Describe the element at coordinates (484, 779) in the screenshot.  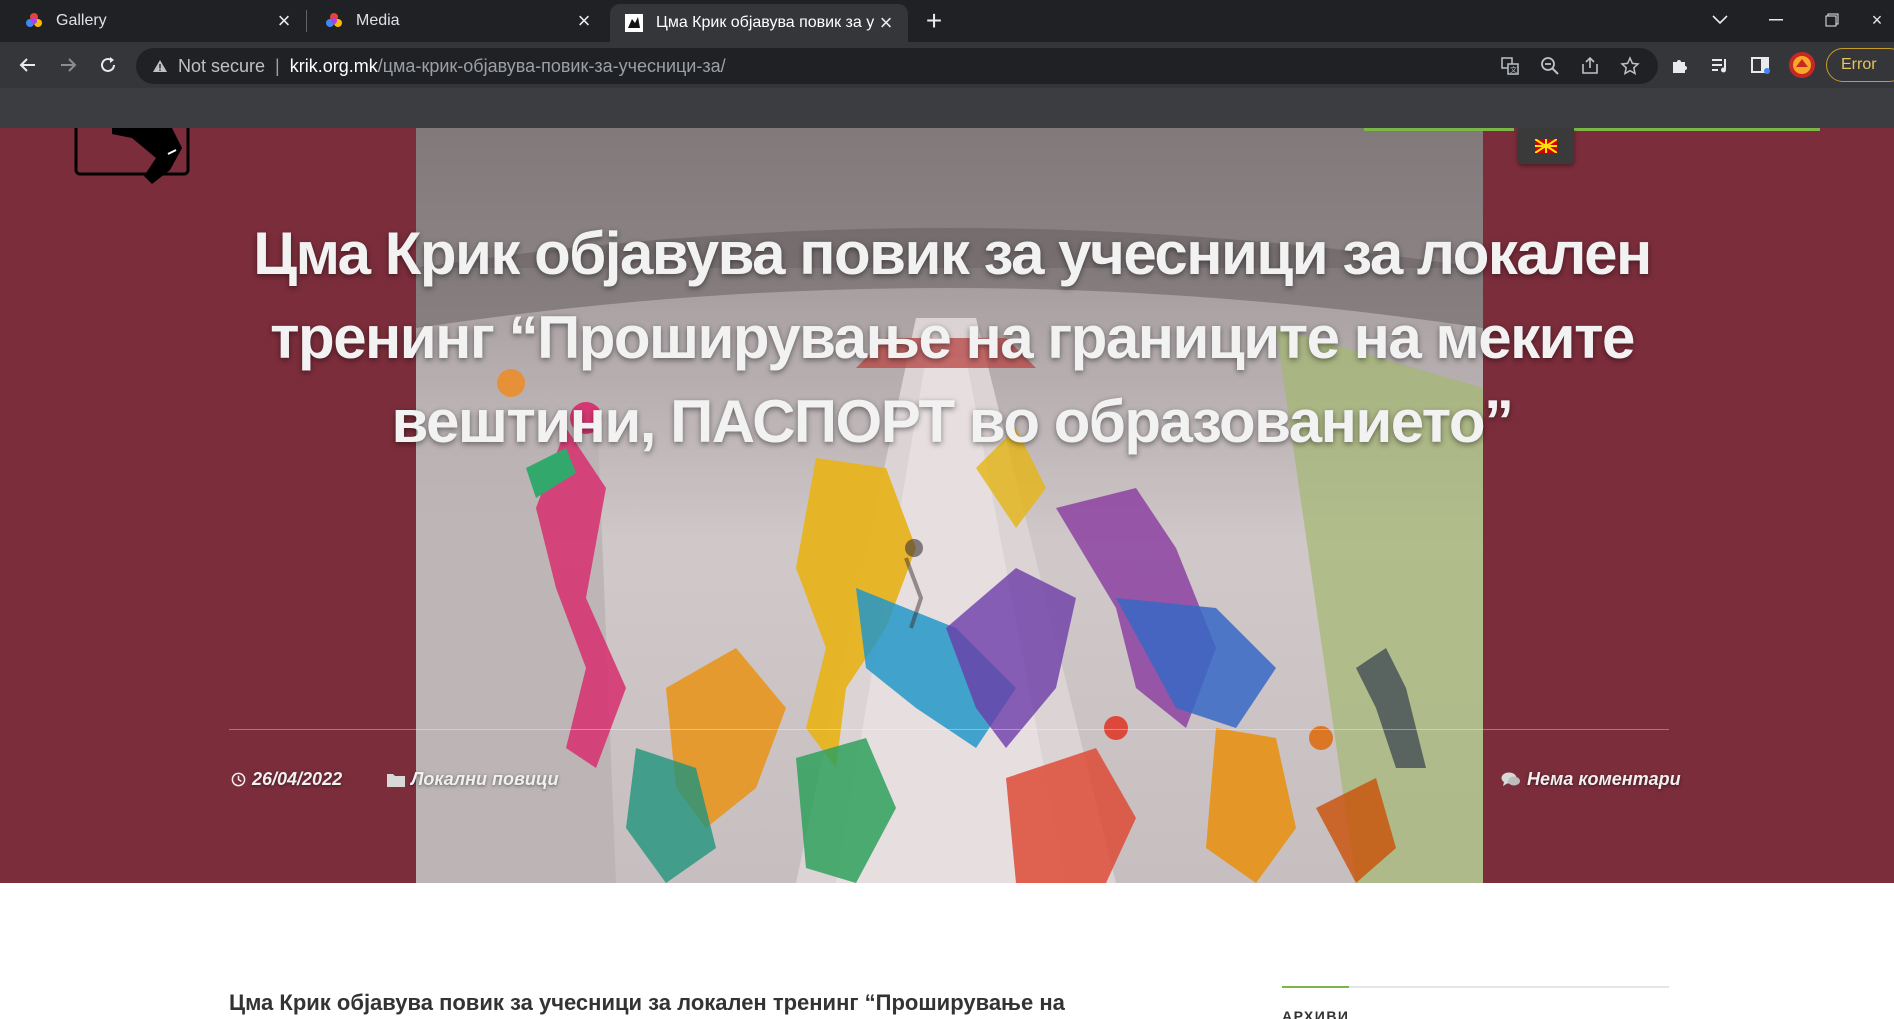
I see `post-category-link: Локални повици` at that location.